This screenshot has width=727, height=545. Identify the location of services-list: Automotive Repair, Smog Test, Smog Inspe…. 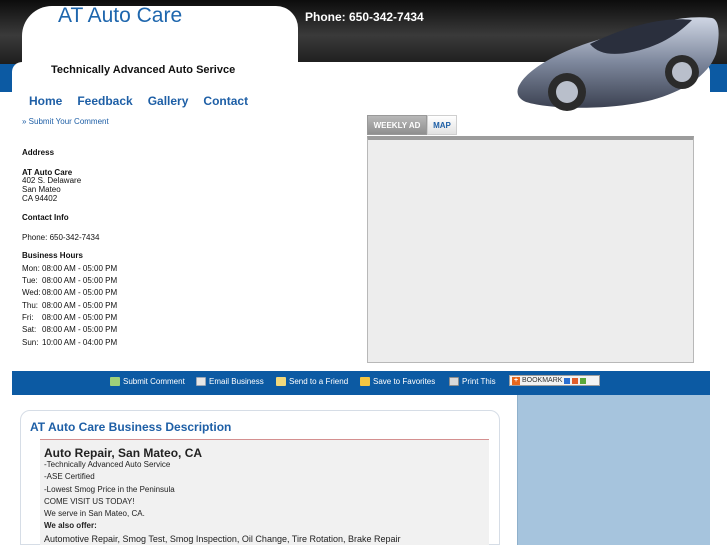
(222, 539).